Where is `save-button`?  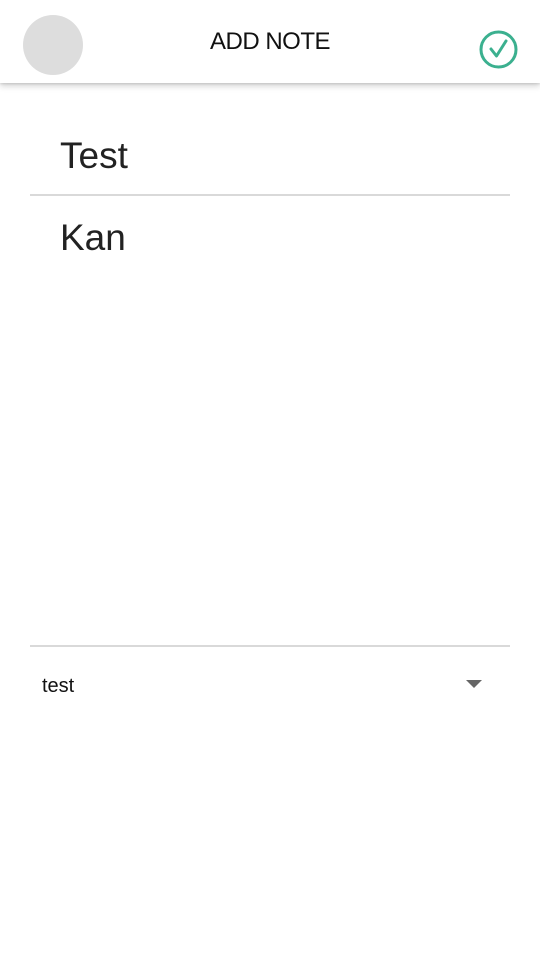 save-button is located at coordinates (498, 49).